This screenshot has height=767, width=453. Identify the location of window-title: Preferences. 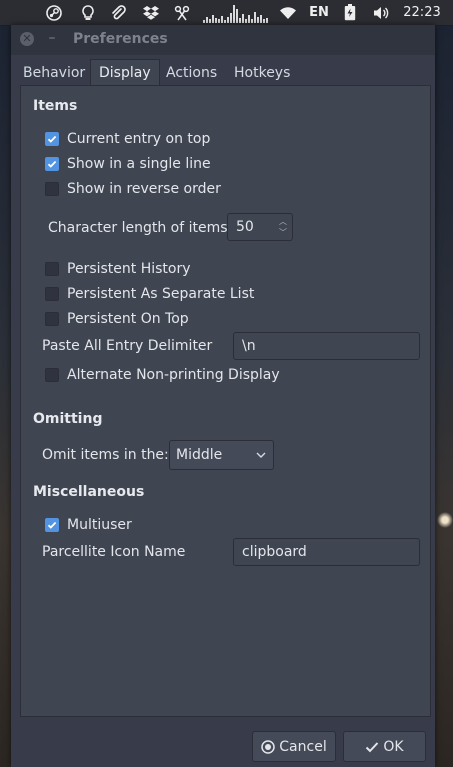
(120, 39).